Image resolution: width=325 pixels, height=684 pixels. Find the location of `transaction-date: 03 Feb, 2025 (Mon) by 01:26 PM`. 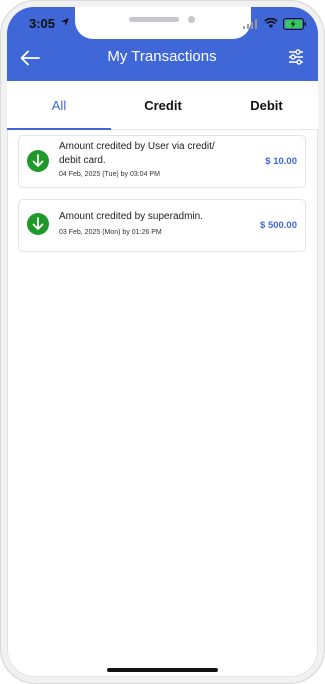

transaction-date: 03 Feb, 2025 (Mon) by 01:26 PM is located at coordinates (110, 232).